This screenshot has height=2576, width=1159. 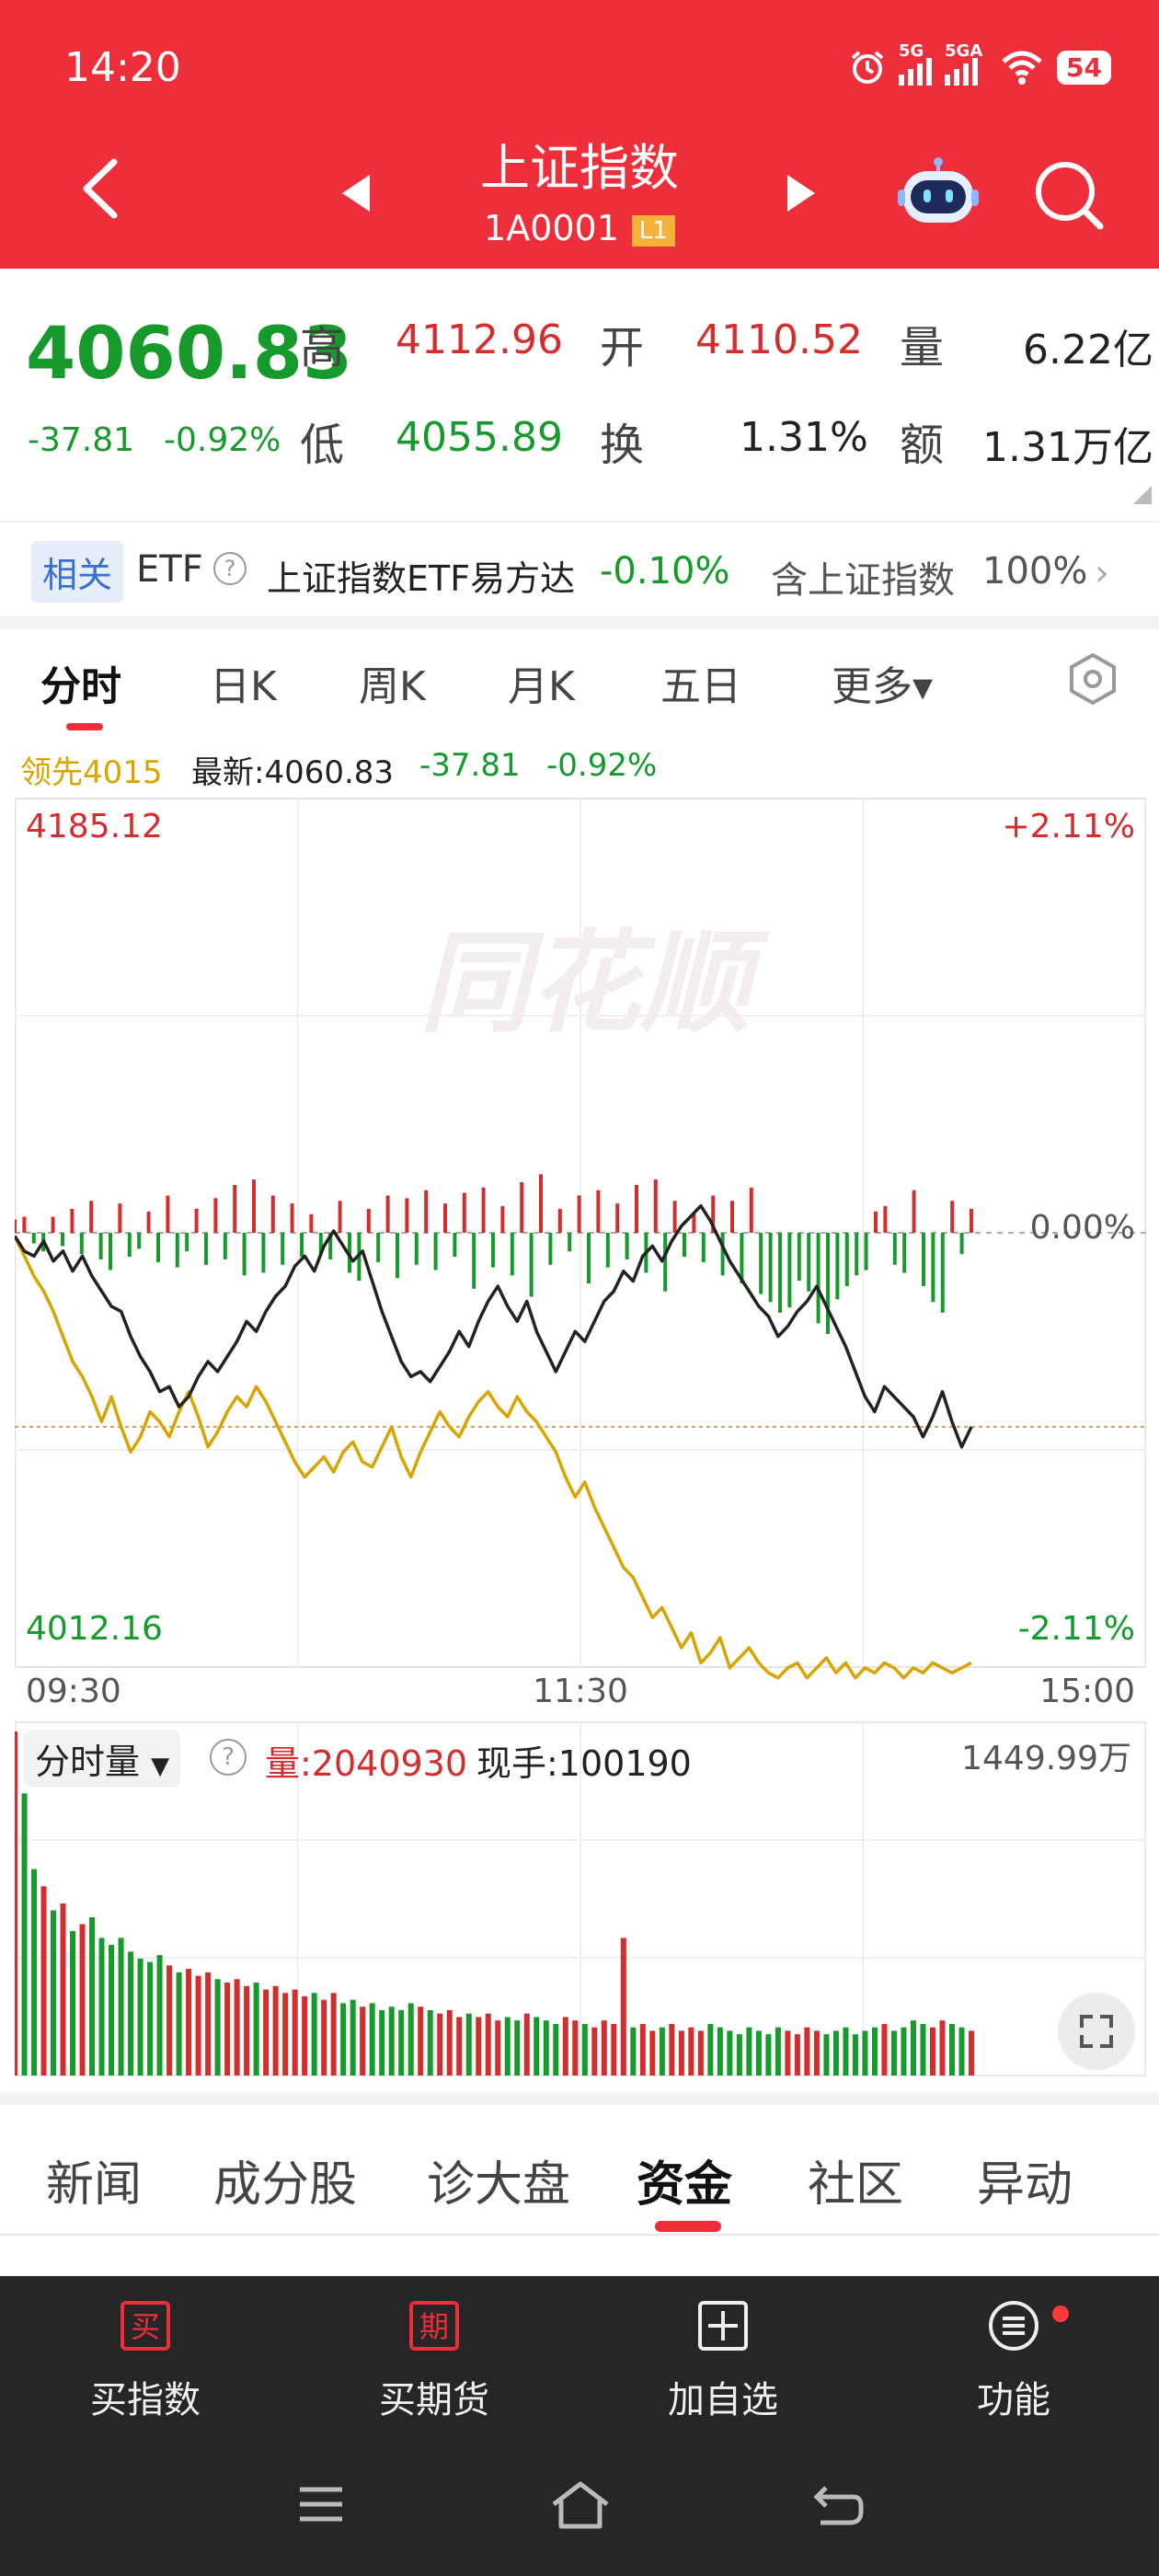 What do you see at coordinates (243, 682) in the screenshot?
I see `tab-daily-k: 日K` at bounding box center [243, 682].